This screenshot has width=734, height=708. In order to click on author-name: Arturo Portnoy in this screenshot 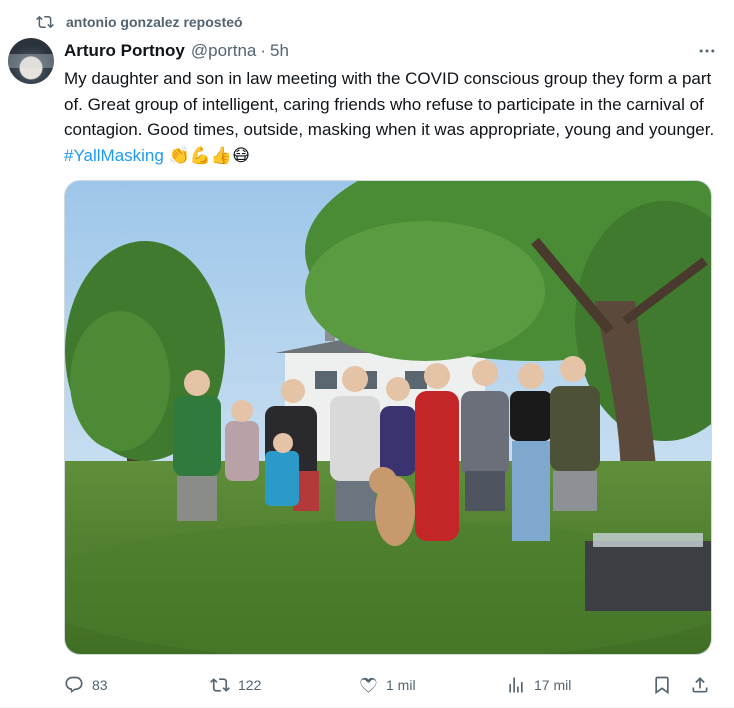, I will do `click(124, 51)`.